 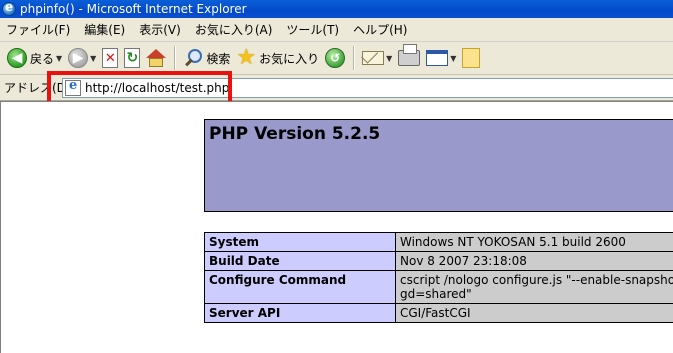 What do you see at coordinates (42, 58) in the screenshot?
I see `back-label: 戻る` at bounding box center [42, 58].